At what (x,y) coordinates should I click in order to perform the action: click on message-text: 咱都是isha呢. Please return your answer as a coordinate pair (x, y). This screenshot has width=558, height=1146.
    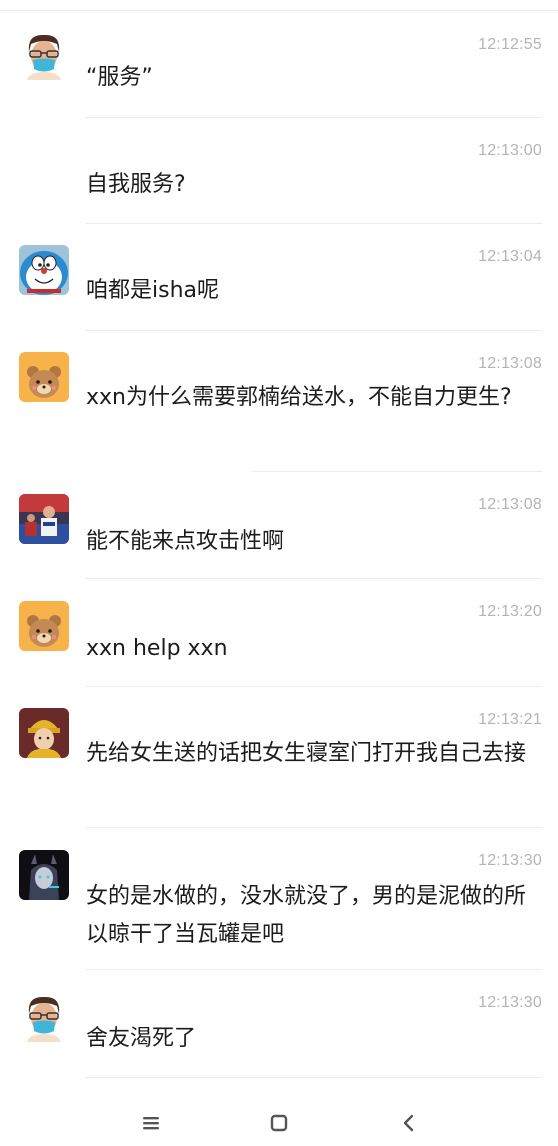
    Looking at the image, I should click on (152, 290).